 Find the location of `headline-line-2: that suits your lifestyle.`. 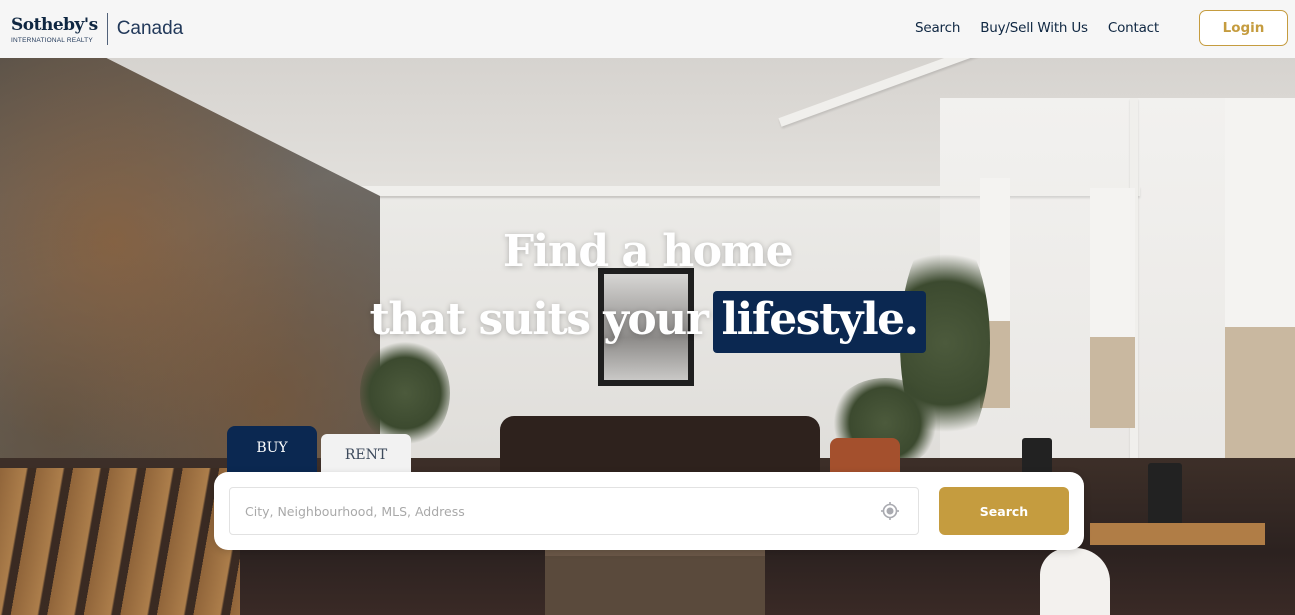

headline-line-2: that suits your lifestyle. is located at coordinates (647, 321).